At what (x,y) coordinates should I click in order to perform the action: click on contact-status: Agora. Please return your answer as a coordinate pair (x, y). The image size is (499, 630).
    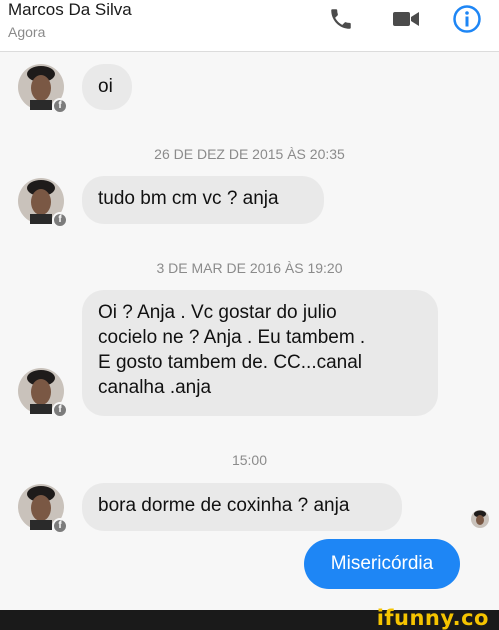
    Looking at the image, I should click on (27, 32).